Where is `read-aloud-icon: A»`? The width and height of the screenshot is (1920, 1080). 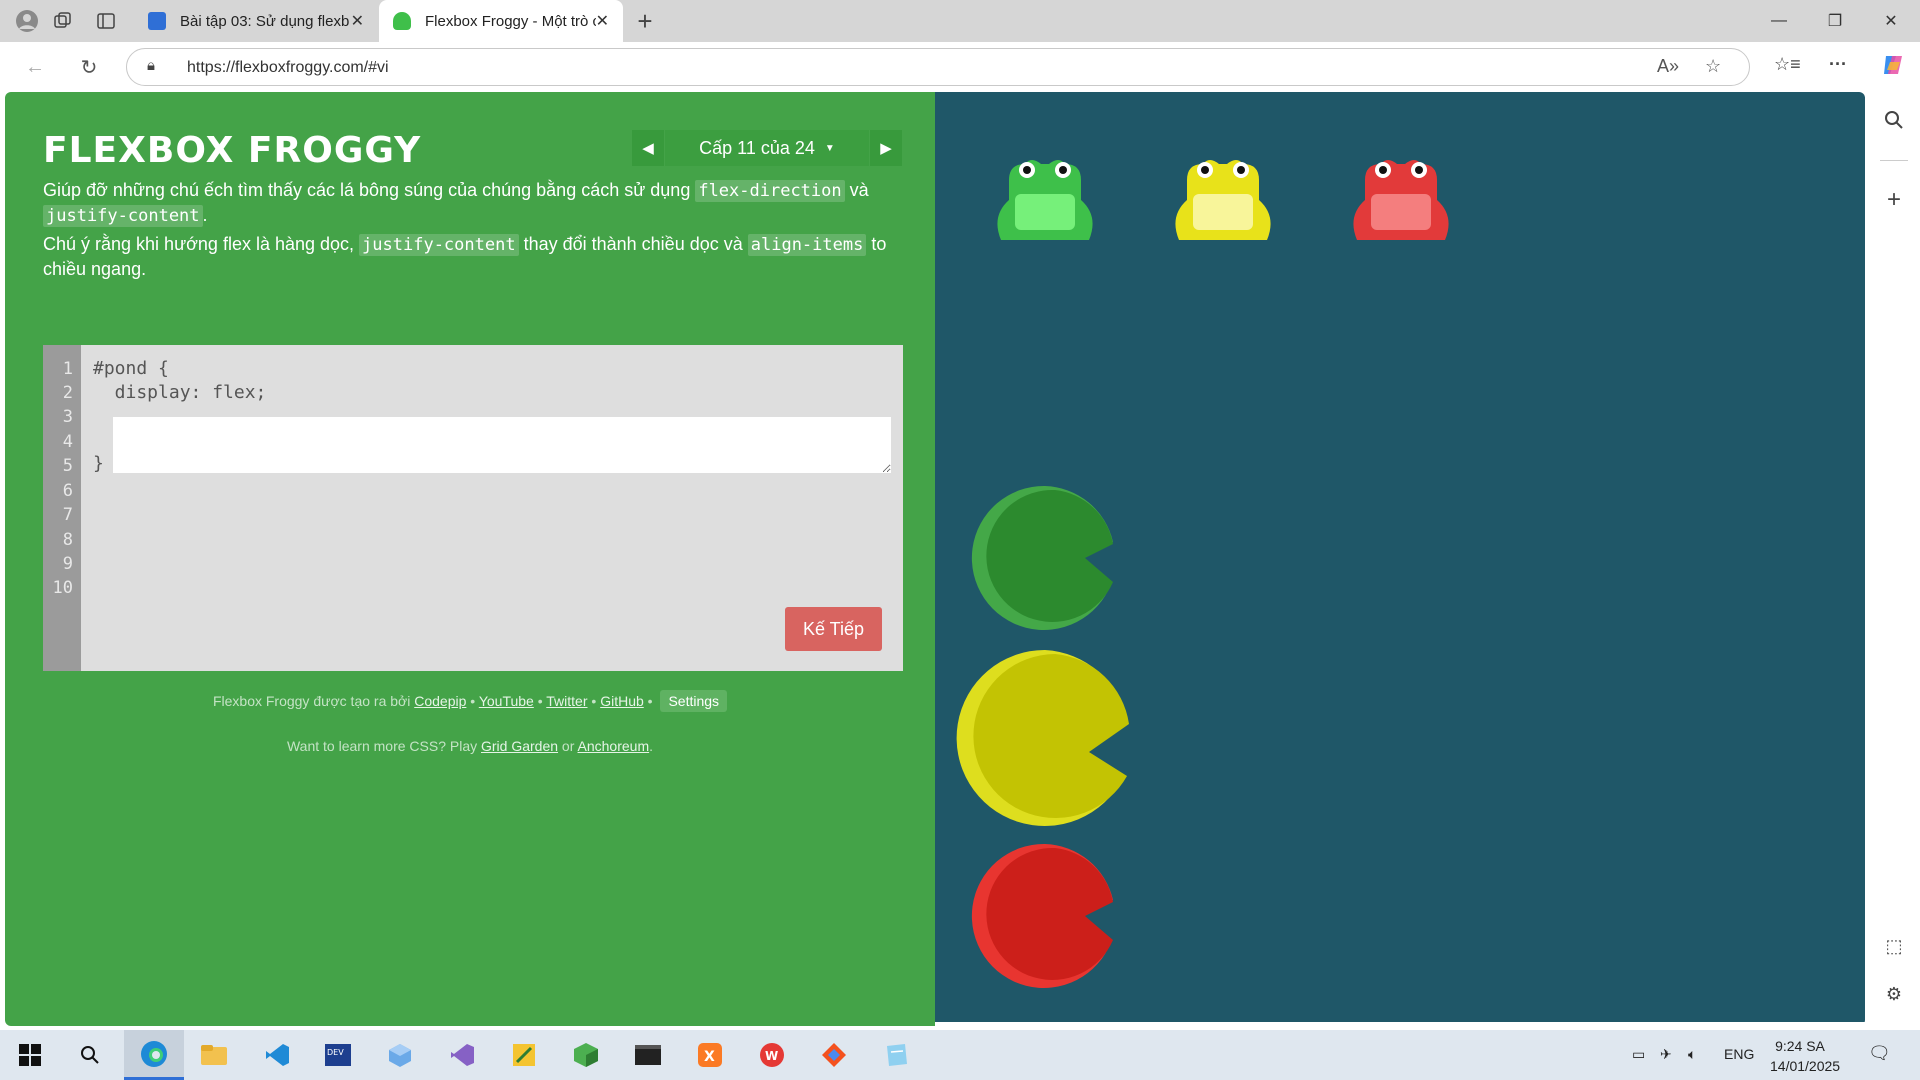 read-aloud-icon: A» is located at coordinates (1668, 66).